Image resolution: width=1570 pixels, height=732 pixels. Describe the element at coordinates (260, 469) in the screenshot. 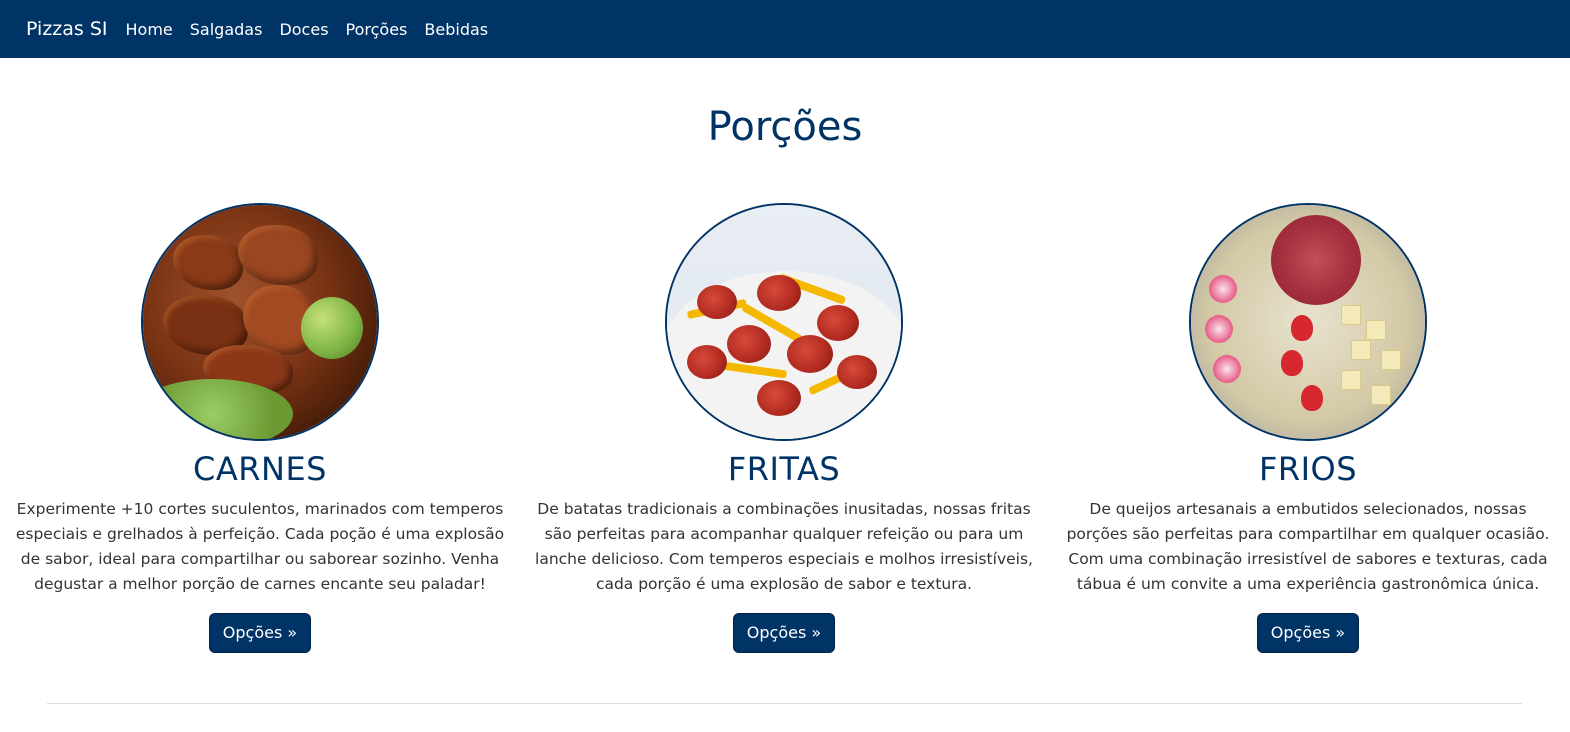

I see `card-title-carnes: CARNES` at that location.